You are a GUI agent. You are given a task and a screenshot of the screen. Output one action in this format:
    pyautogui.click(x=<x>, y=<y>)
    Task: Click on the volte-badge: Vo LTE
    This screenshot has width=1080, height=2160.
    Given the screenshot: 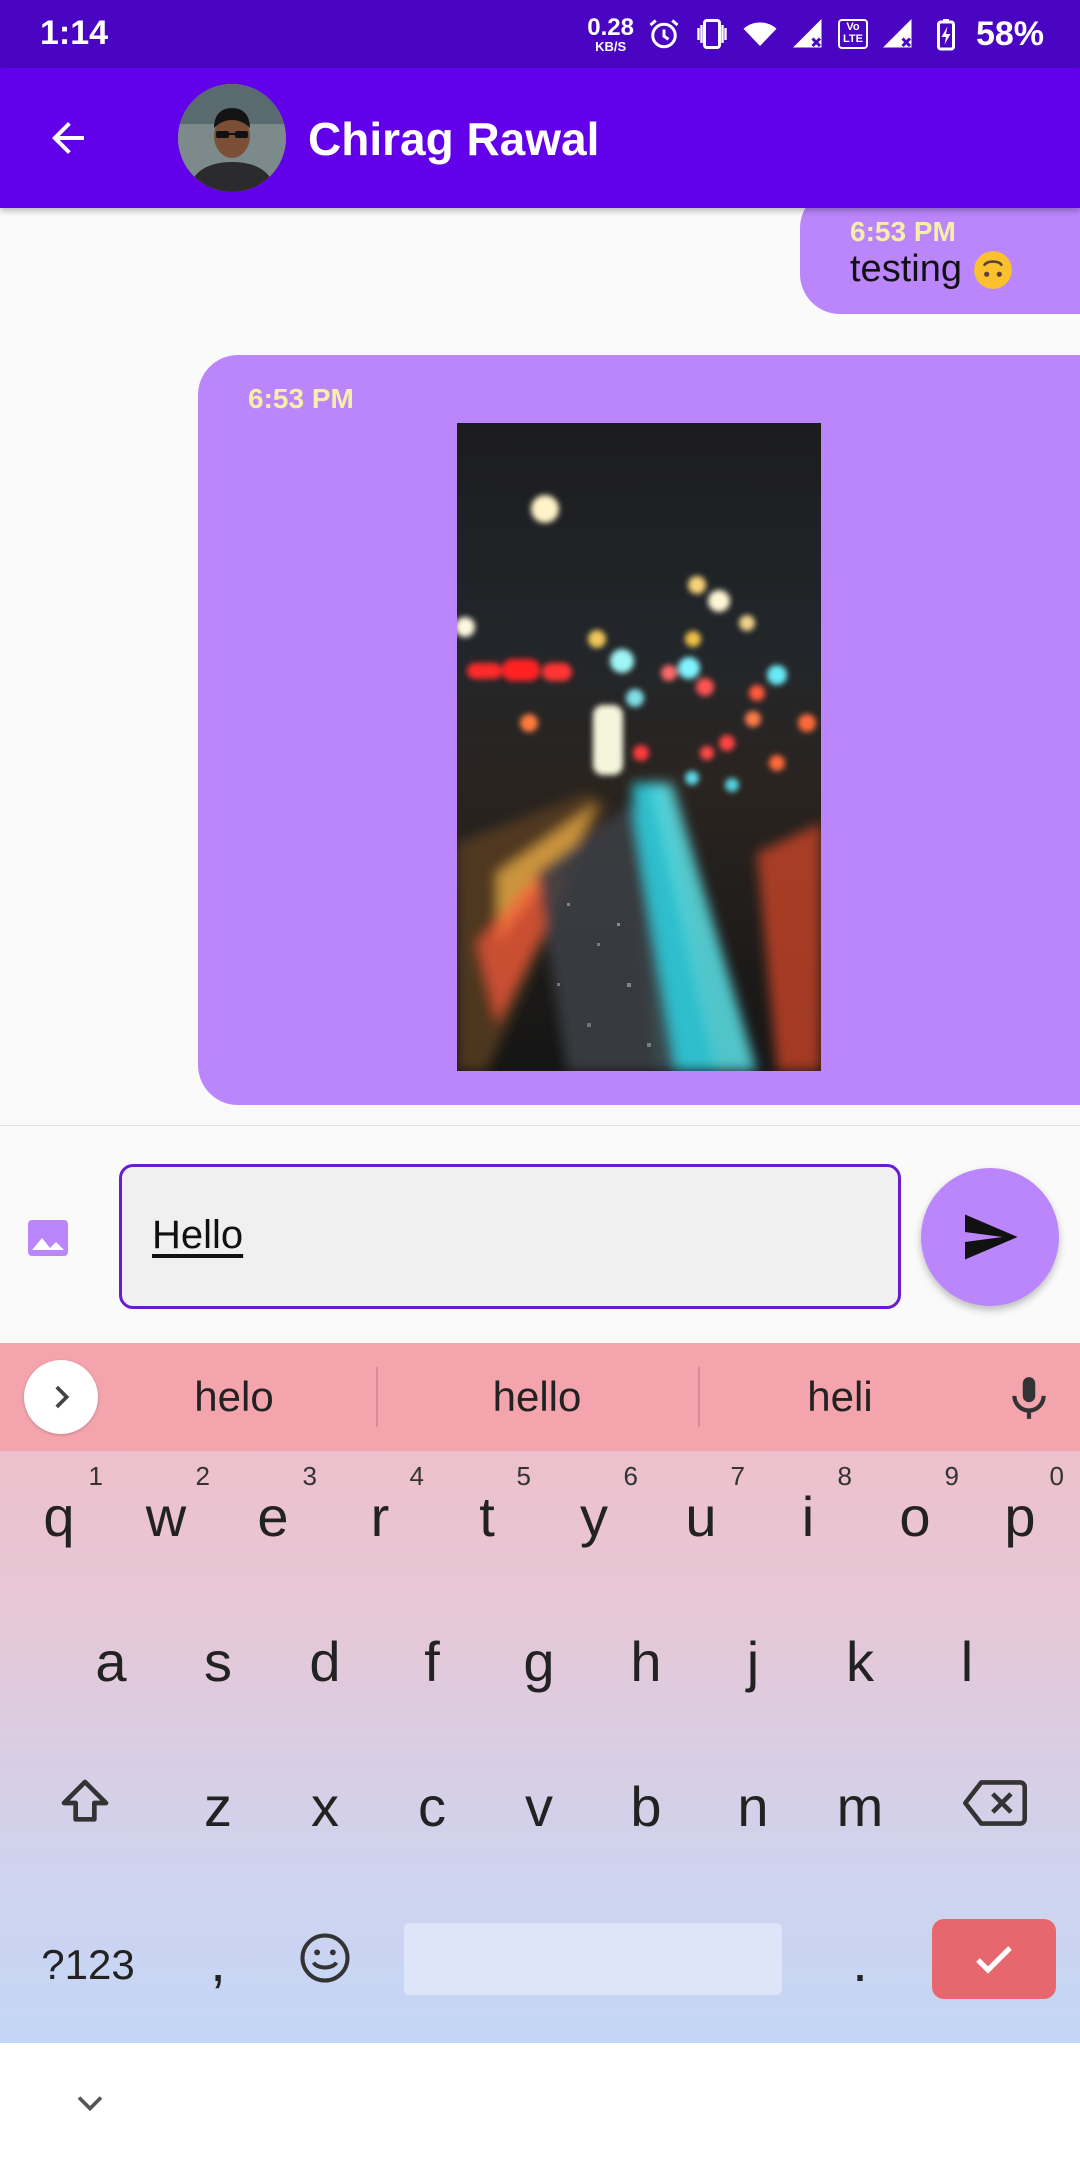 What is the action you would take?
    pyautogui.click(x=852, y=34)
    